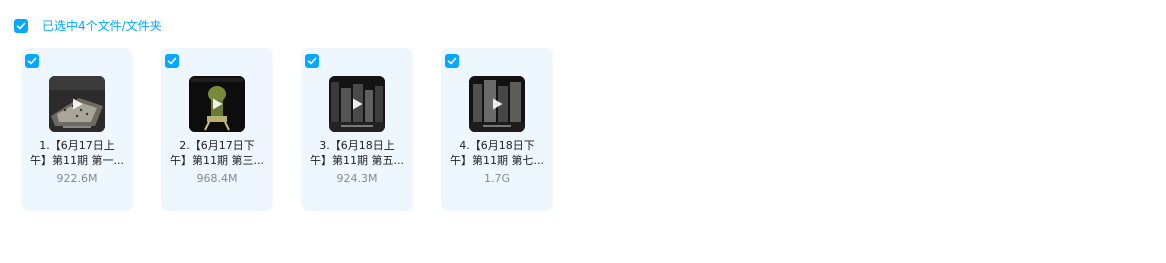 The width and height of the screenshot is (1166, 263). What do you see at coordinates (357, 178) in the screenshot?
I see `file-size: 924.3M` at bounding box center [357, 178].